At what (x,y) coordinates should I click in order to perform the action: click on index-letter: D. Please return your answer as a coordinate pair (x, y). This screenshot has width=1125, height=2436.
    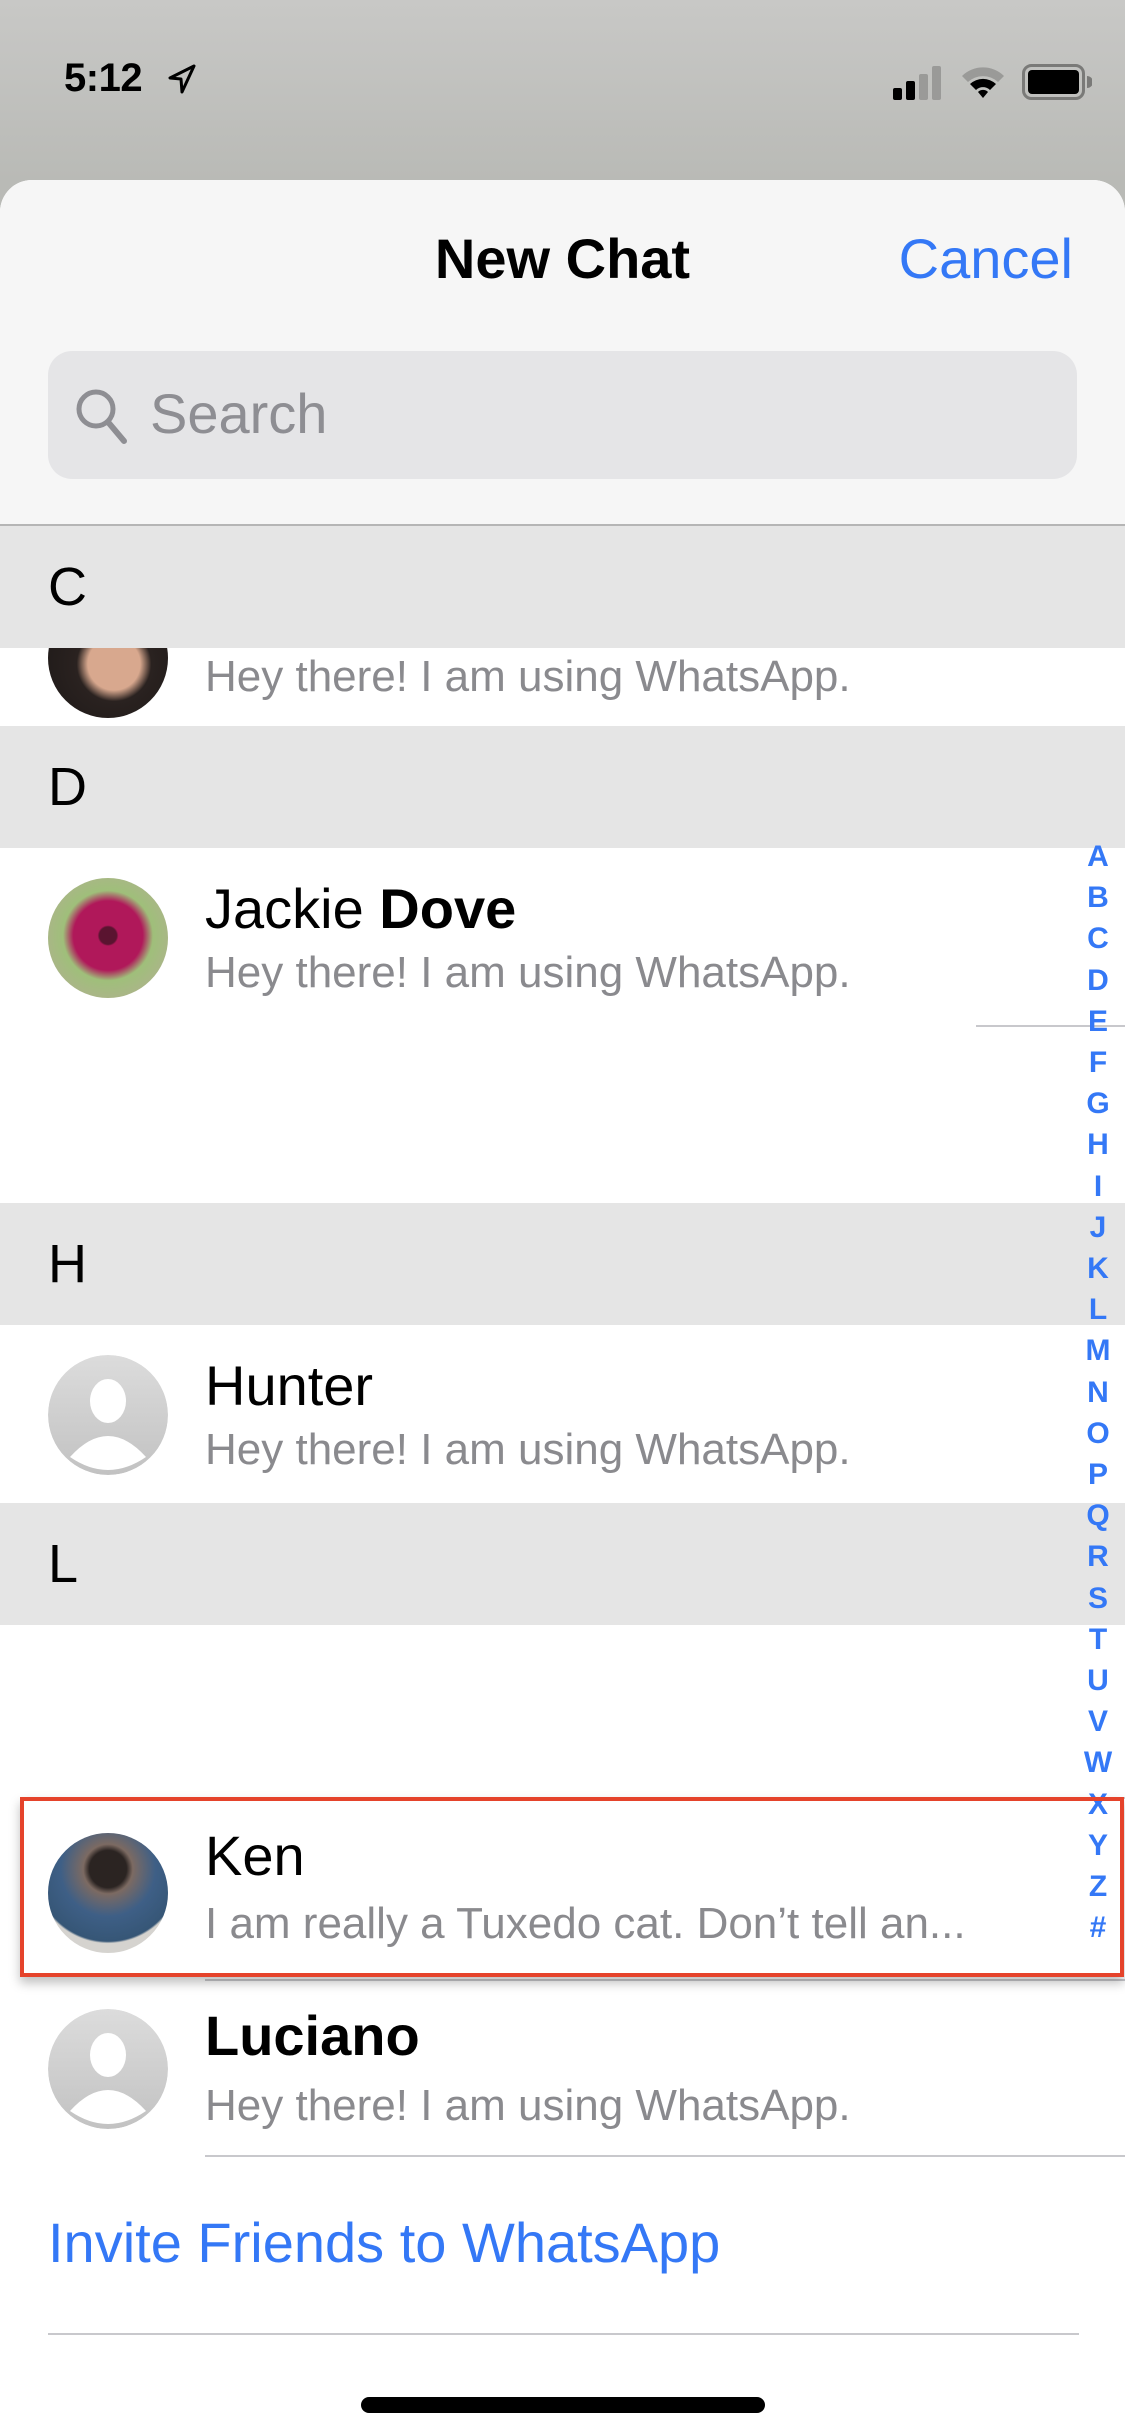
    Looking at the image, I should click on (1098, 981).